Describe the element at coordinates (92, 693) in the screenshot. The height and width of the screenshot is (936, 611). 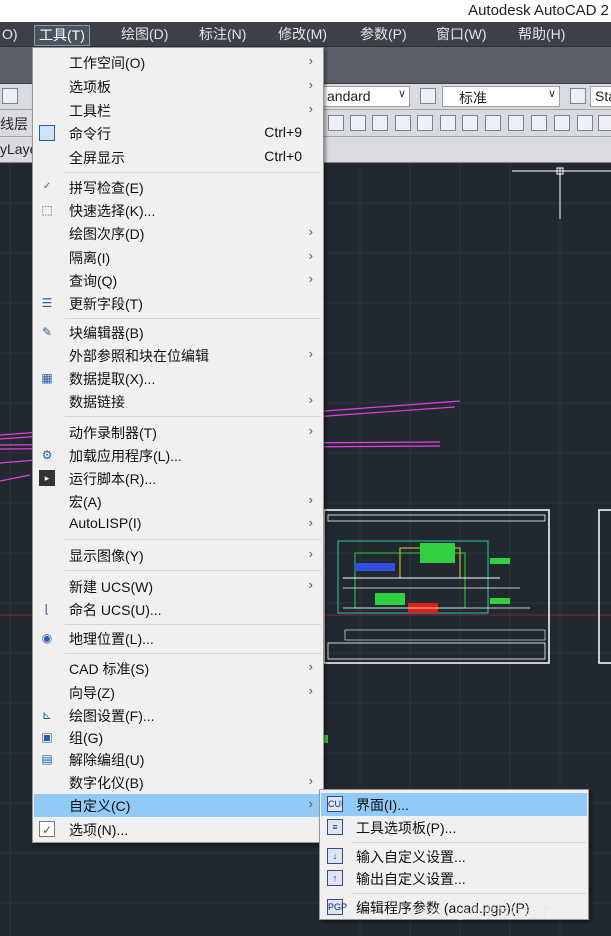
I see `menu-item-label: 向导(Z)` at that location.